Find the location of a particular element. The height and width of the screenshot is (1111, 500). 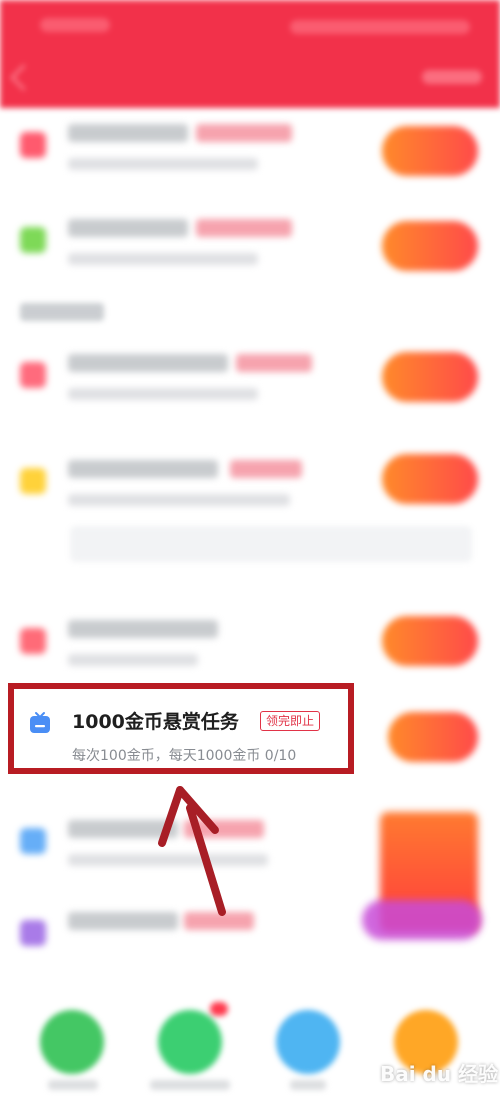

annotation-arrow is located at coordinates (192, 851).